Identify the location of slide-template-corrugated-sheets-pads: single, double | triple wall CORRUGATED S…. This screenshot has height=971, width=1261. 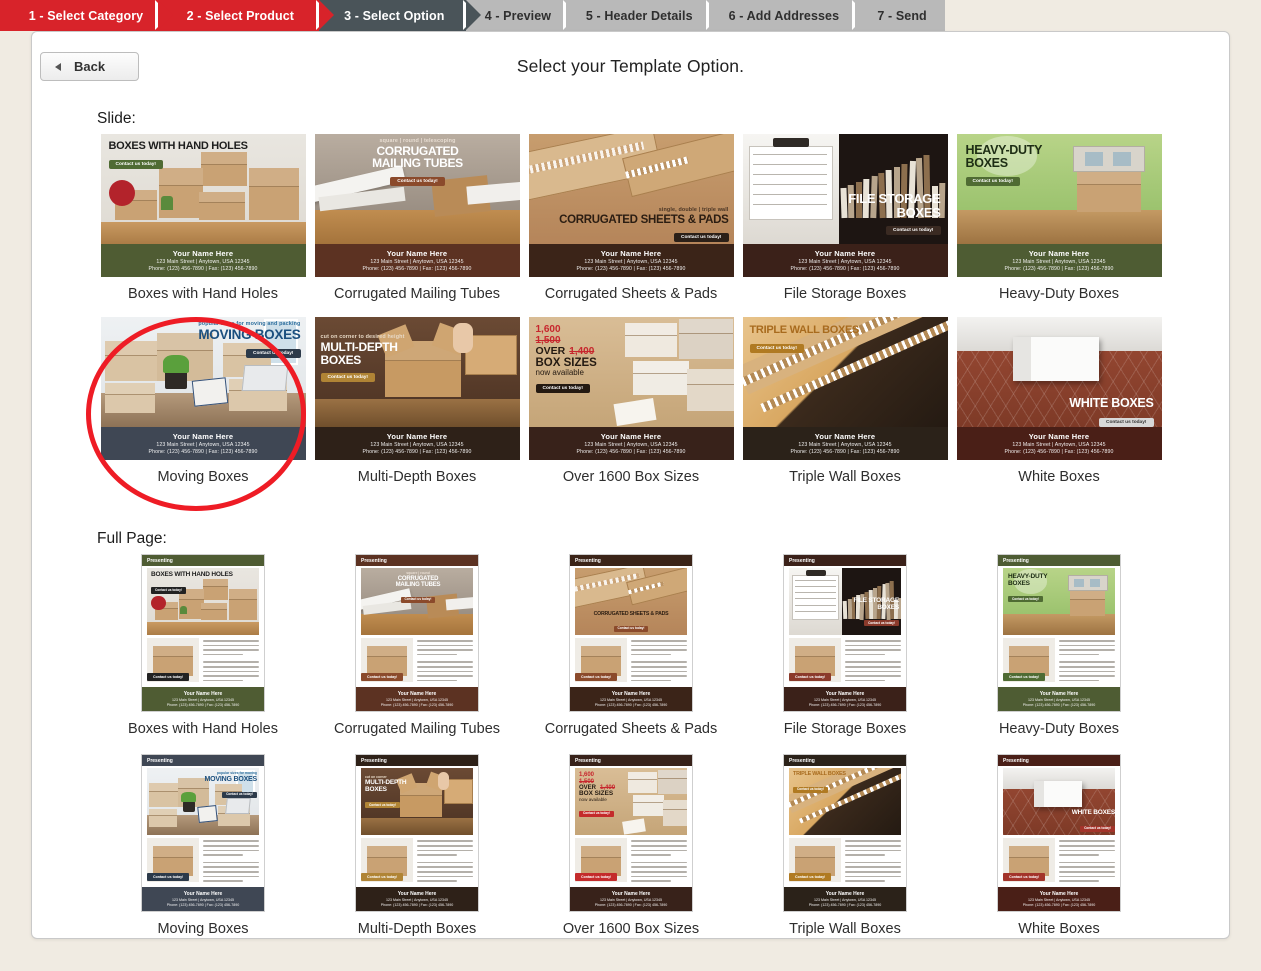
(631, 205).